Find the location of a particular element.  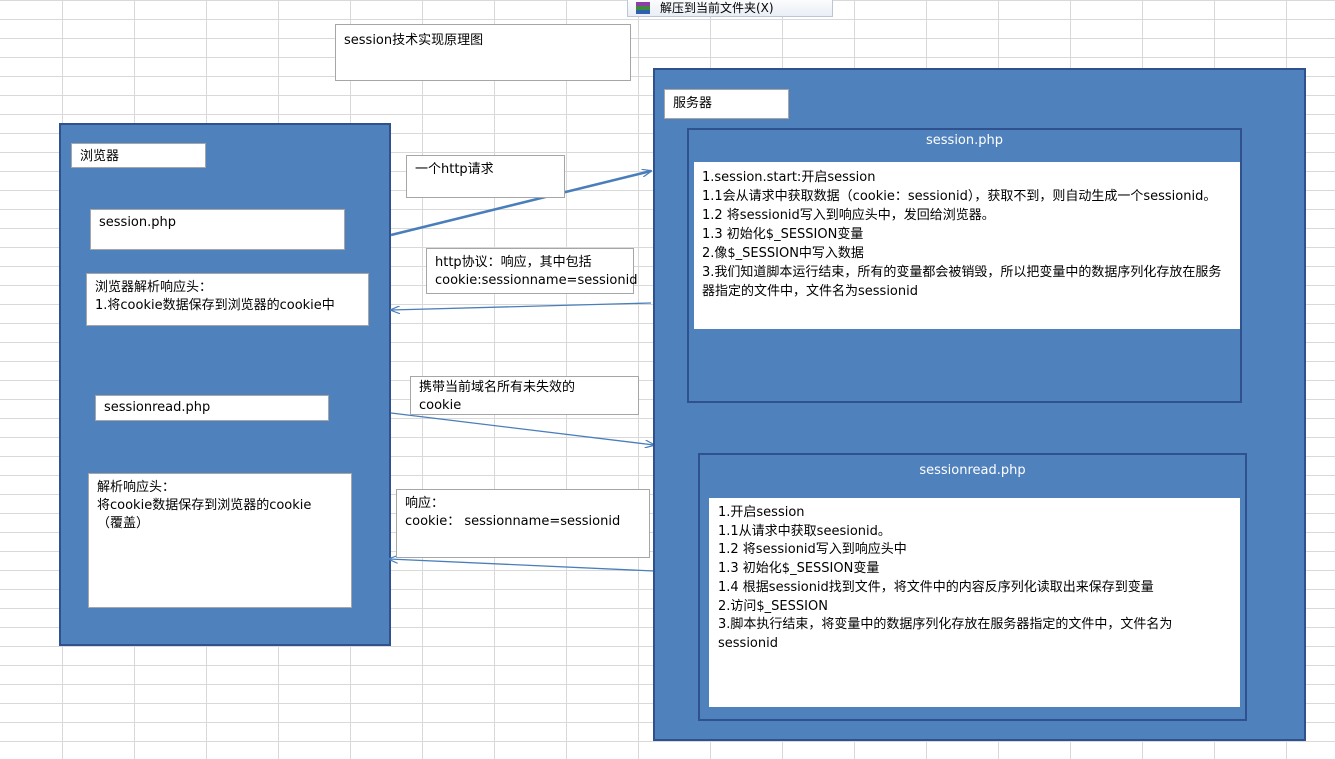

label-carry-cookie: 携带当前域名所有未失效的 cookie is located at coordinates (524, 395).